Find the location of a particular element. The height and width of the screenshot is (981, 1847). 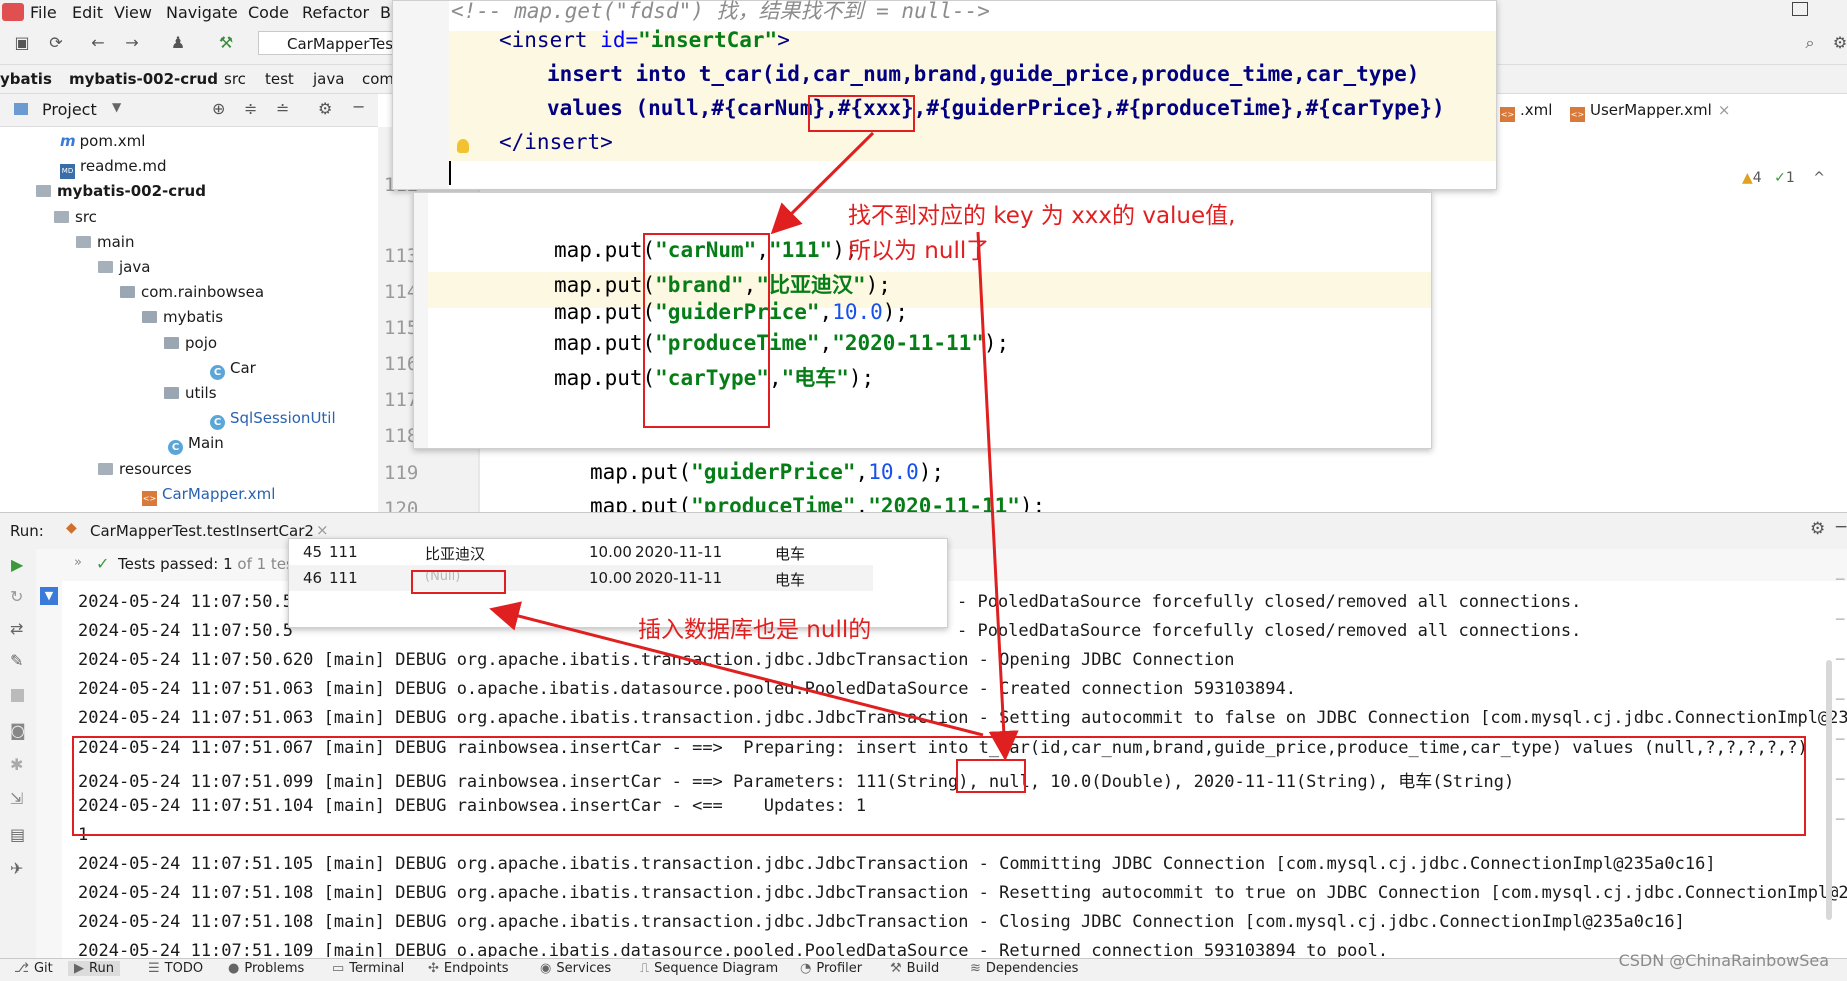

arrow-to-db-null is located at coordinates (736, 669).